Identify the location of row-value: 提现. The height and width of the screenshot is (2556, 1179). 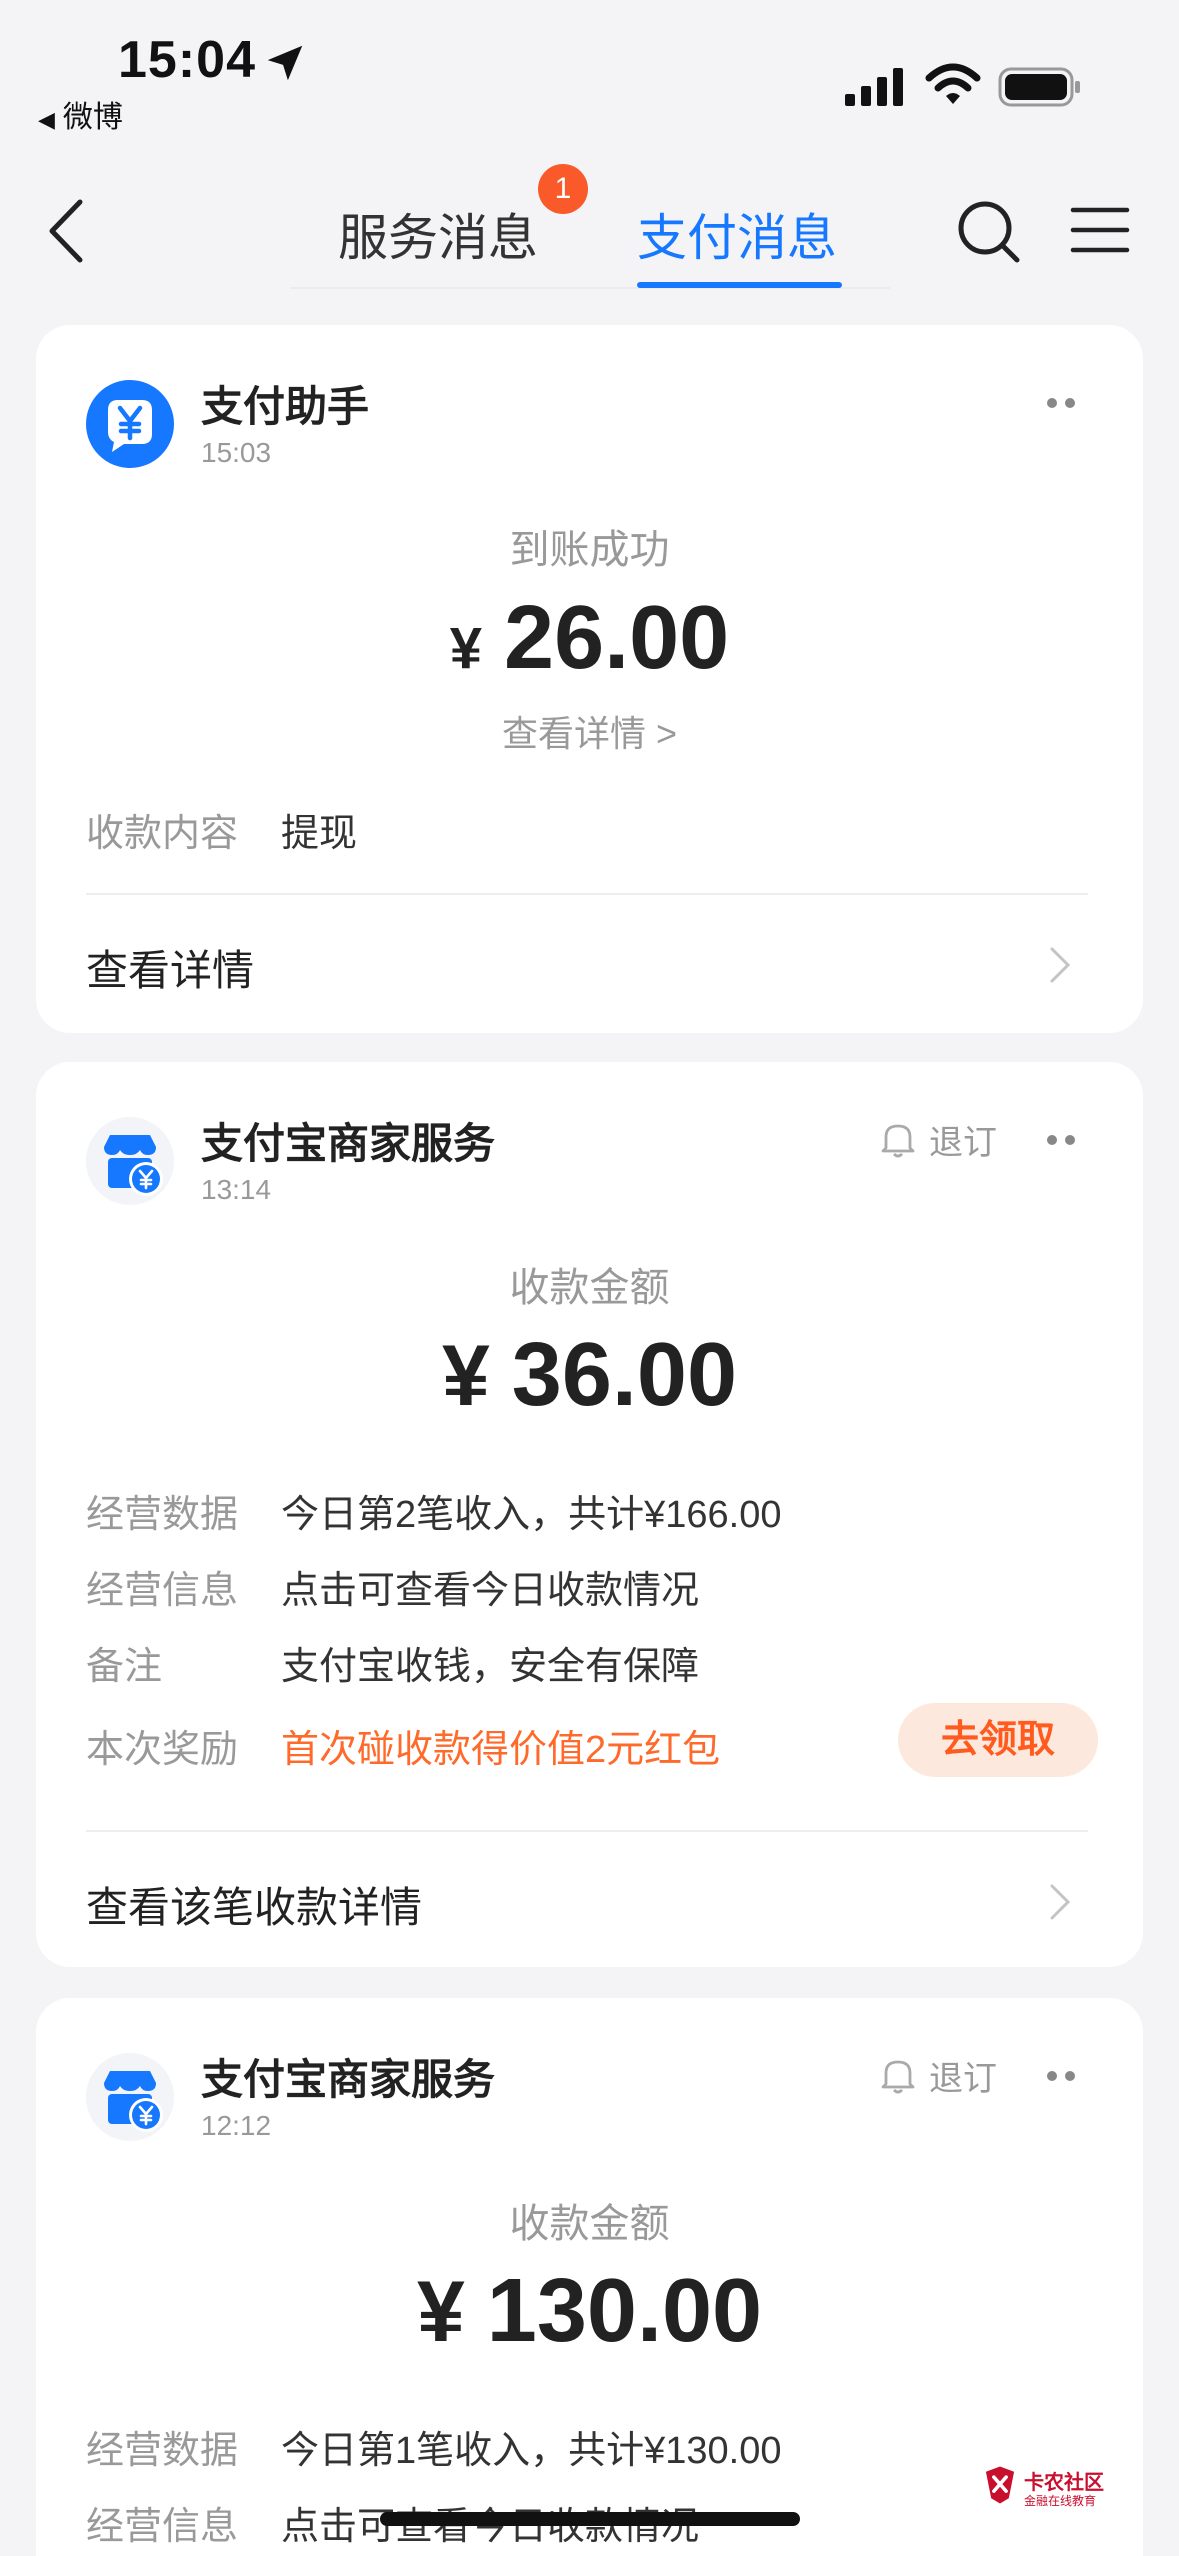
(319, 834).